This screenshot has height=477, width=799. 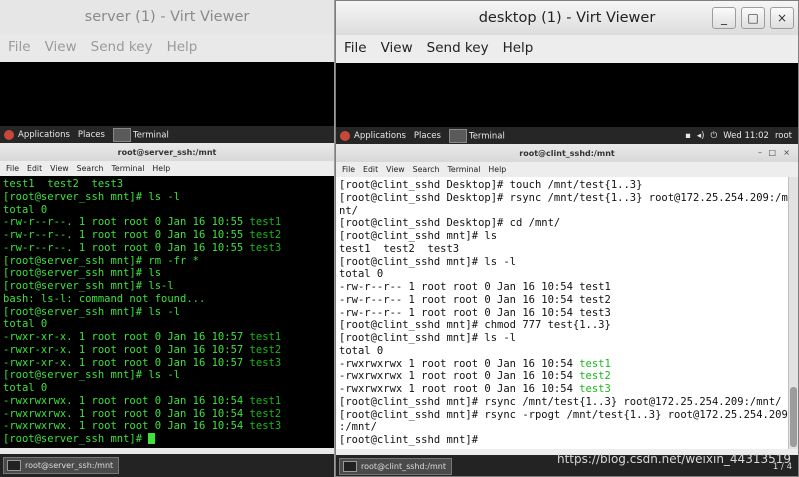 I want to click on terminal-title-desktop: root@clint_sshd:/mnt – □ ×, so click(x=567, y=153).